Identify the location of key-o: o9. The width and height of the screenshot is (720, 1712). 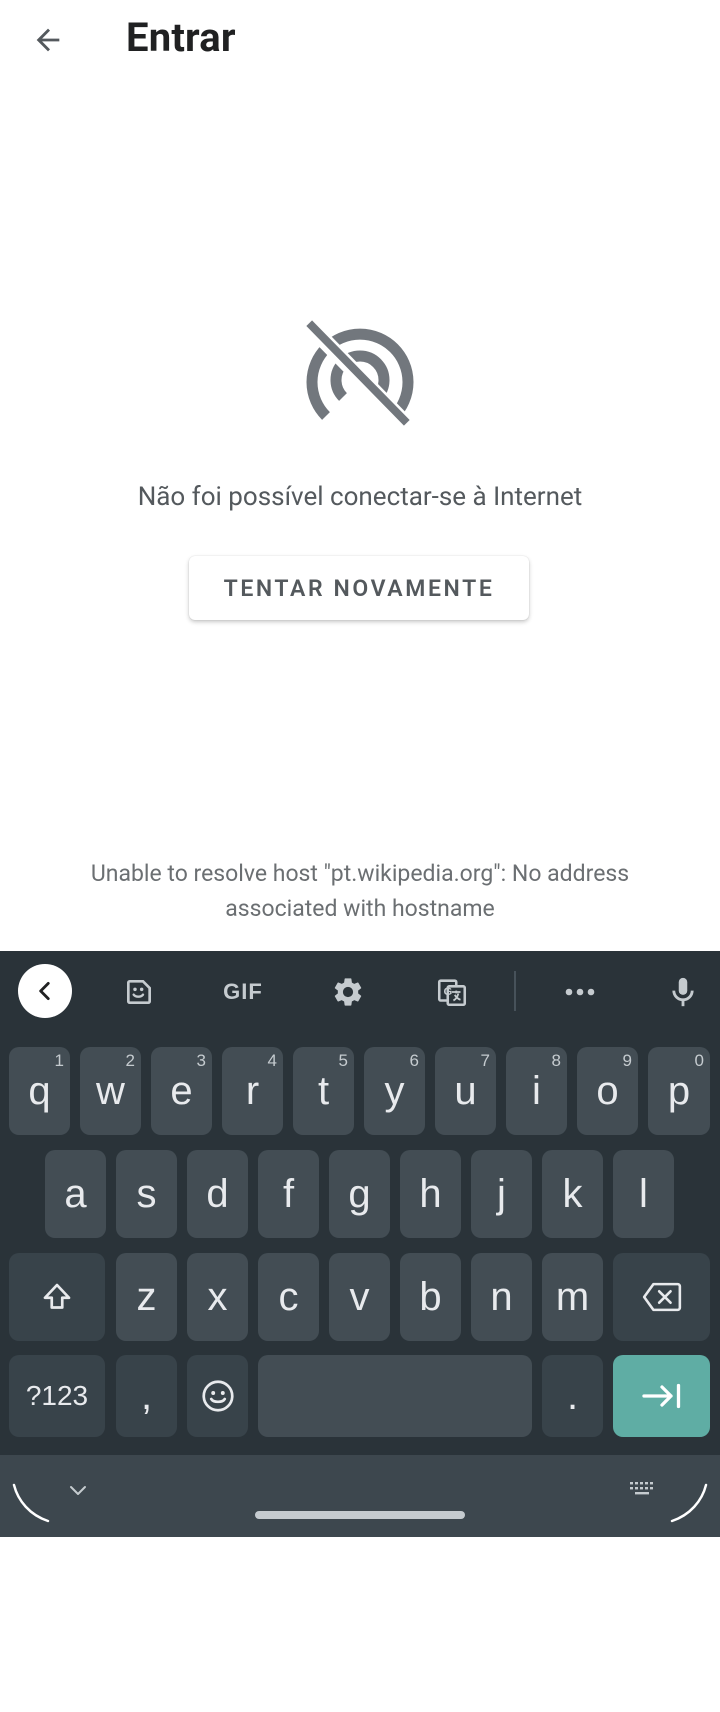
(607, 1091).